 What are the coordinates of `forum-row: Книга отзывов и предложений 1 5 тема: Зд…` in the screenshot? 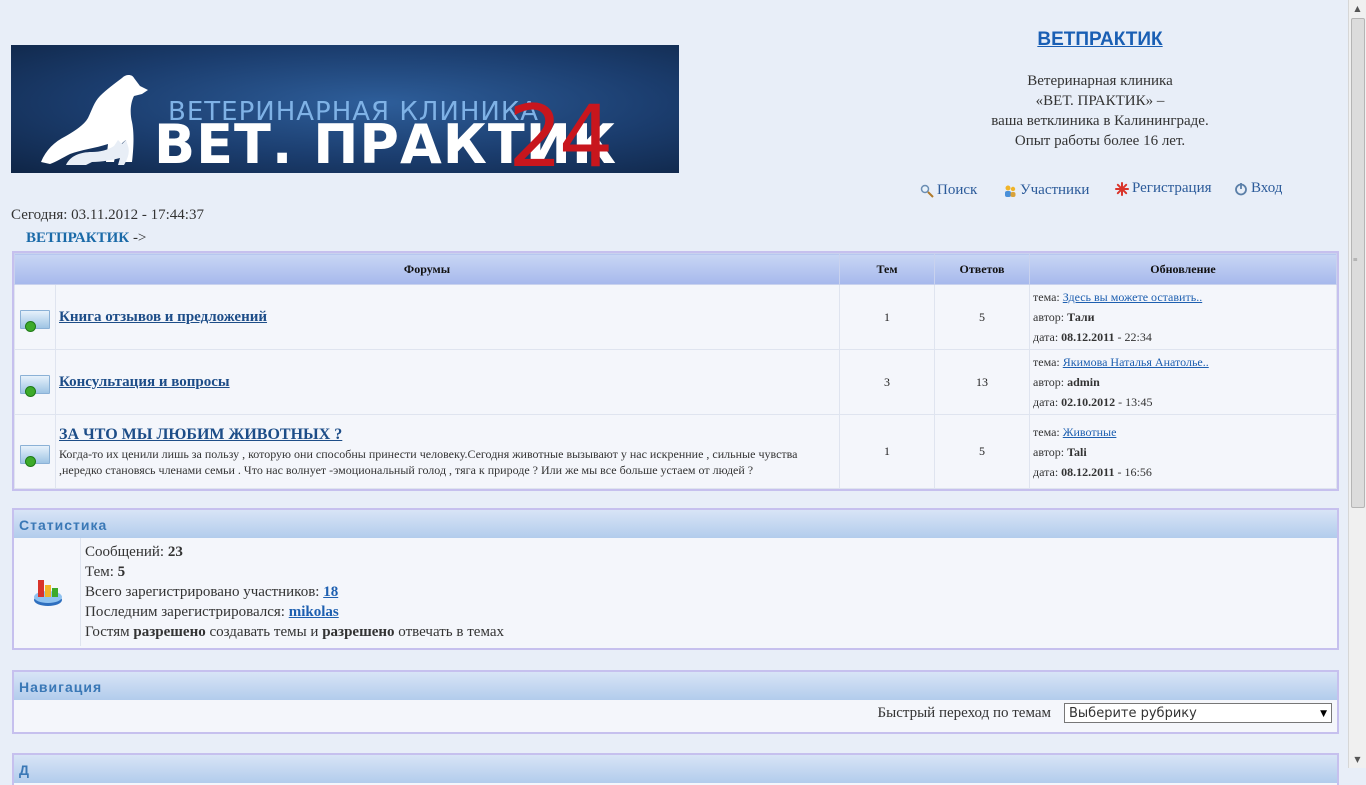 It's located at (675, 317).